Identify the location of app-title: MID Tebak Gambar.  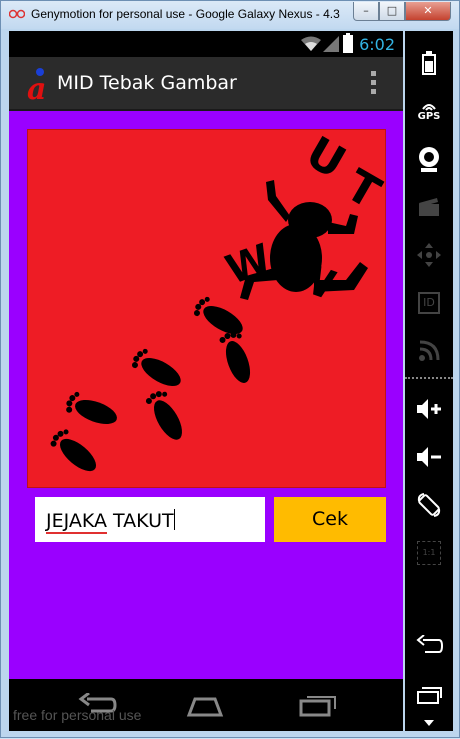
(147, 83).